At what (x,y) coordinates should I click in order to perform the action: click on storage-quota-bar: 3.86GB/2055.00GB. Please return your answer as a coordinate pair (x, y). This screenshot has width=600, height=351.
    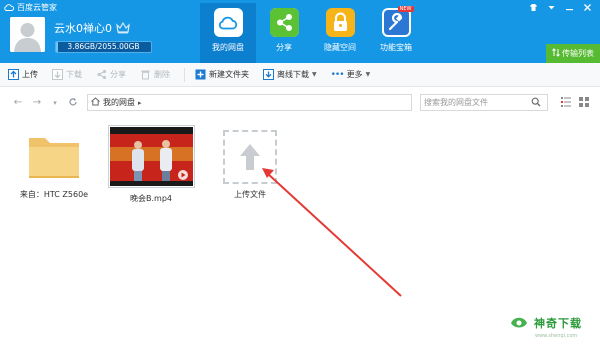
    Looking at the image, I should click on (103, 47).